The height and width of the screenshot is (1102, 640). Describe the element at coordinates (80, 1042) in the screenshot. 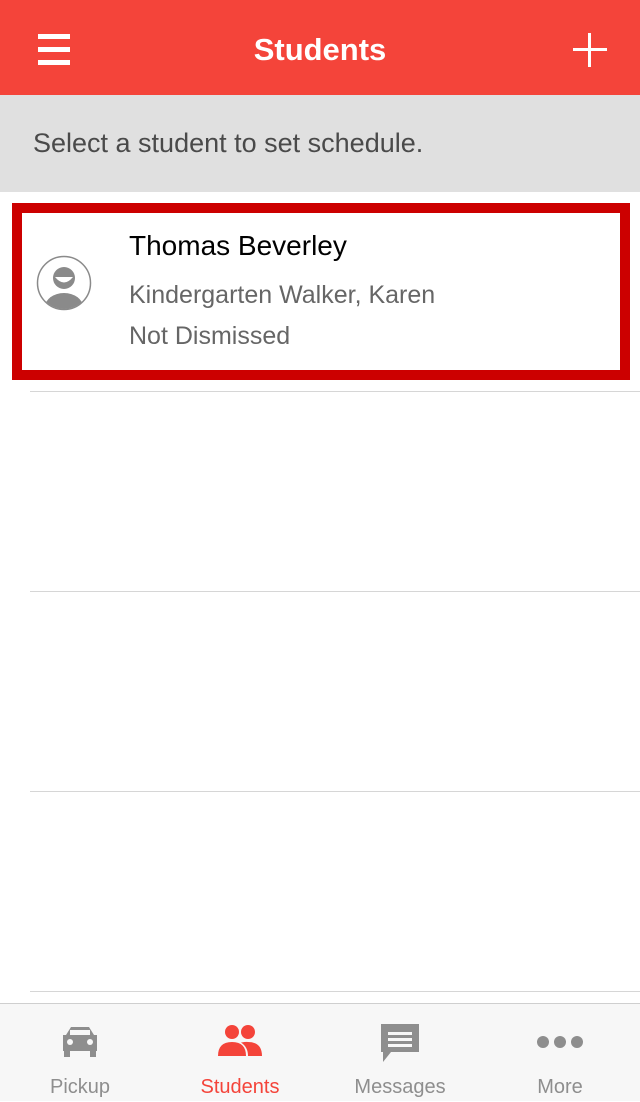

I see `car-icon` at that location.